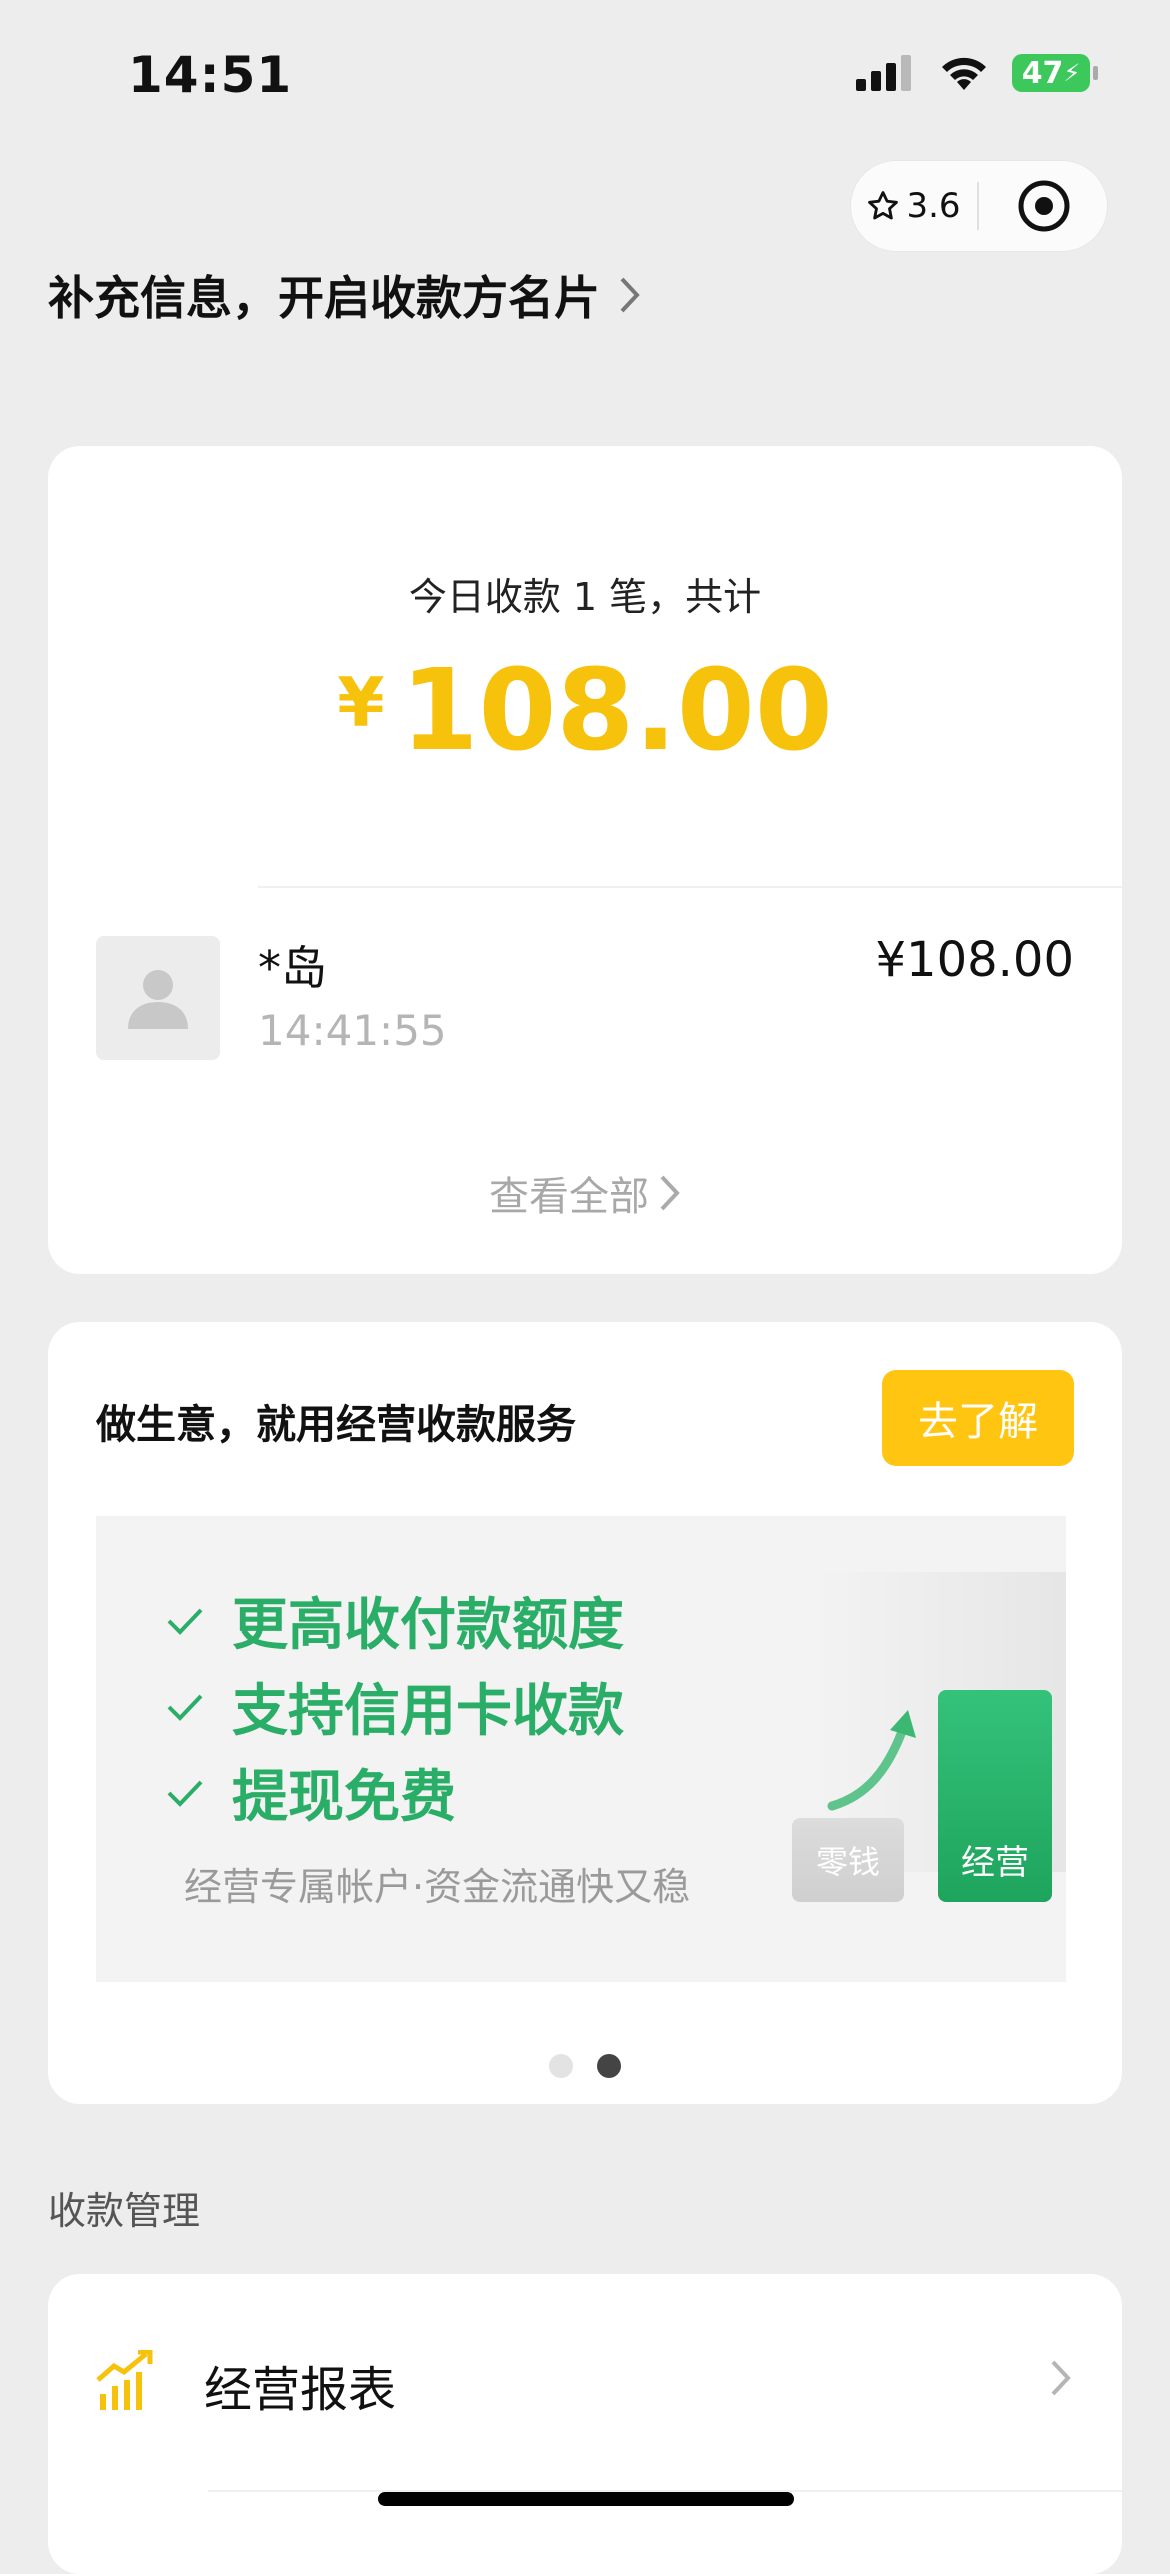 This screenshot has width=1170, height=2574. Describe the element at coordinates (690, 887) in the screenshot. I see `divider` at that location.